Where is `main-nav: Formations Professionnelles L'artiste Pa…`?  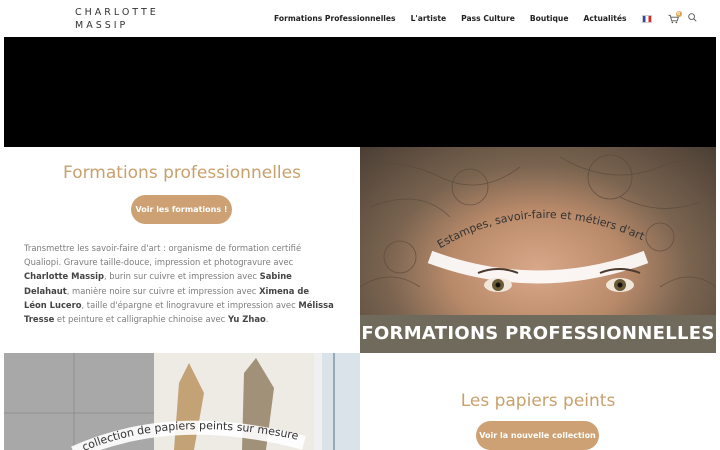 main-nav: Formations Professionnelles L'artiste Pa… is located at coordinates (485, 17).